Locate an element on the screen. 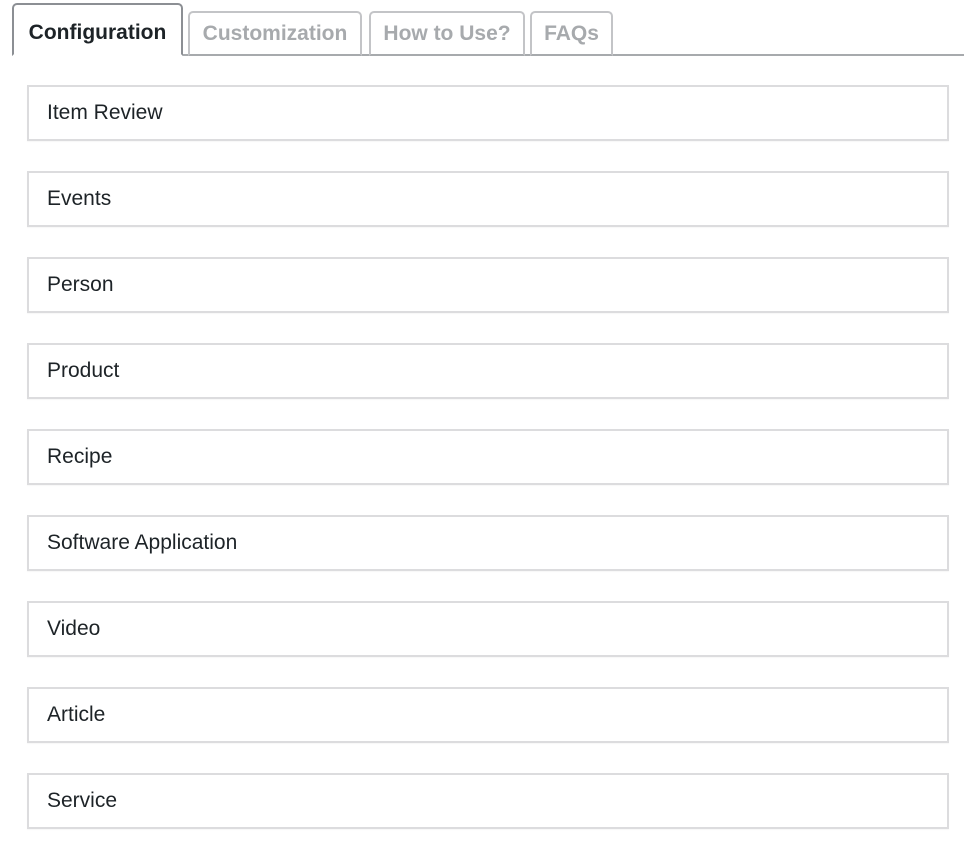 The image size is (964, 859). panel-title: Service is located at coordinates (82, 800).